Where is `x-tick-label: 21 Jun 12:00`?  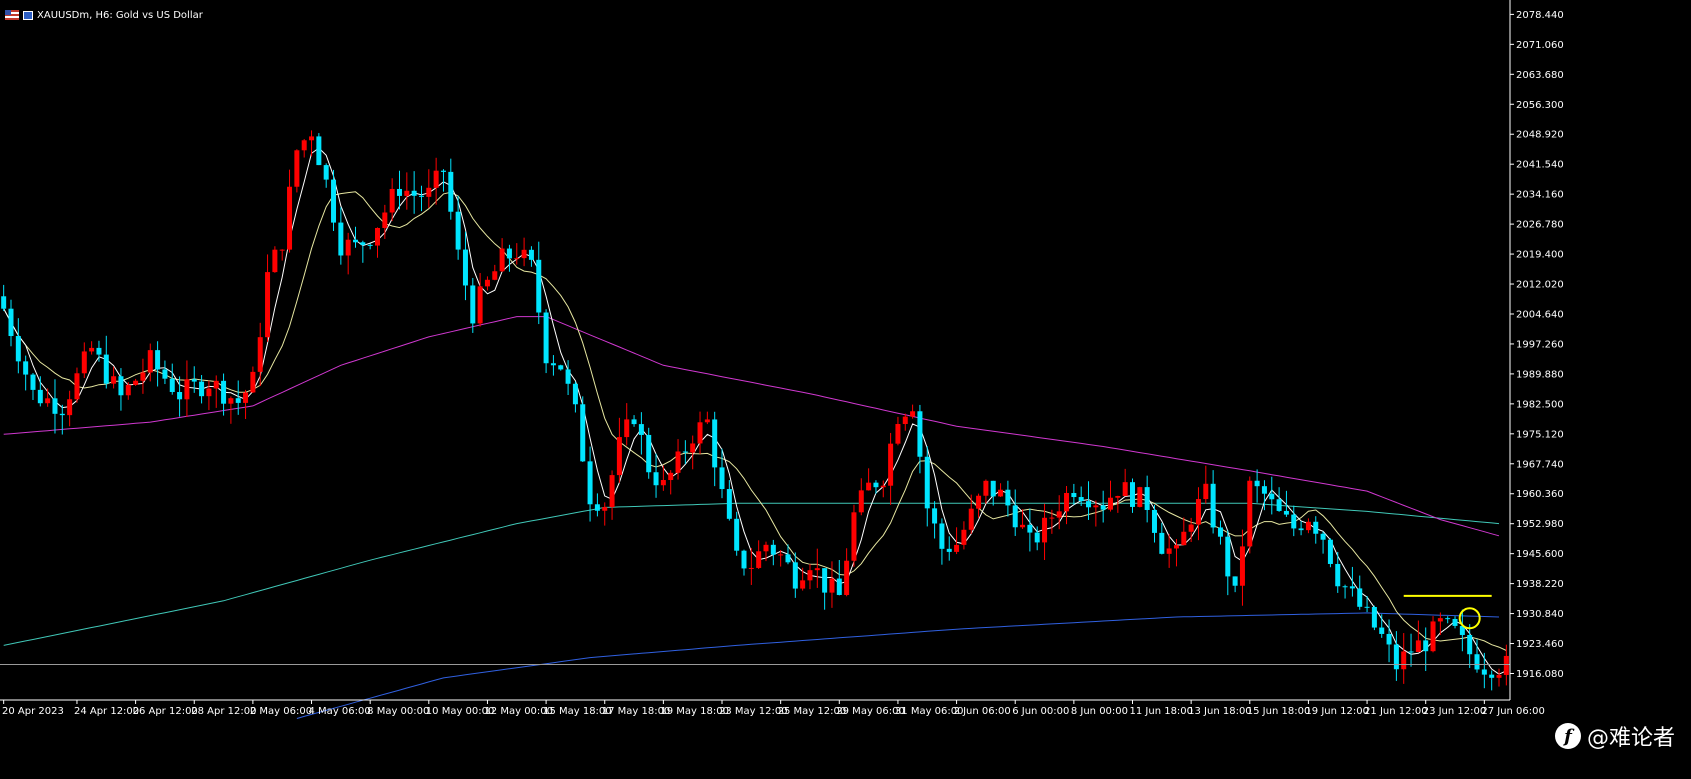
x-tick-label: 21 Jun 12:00 is located at coordinates (1396, 711).